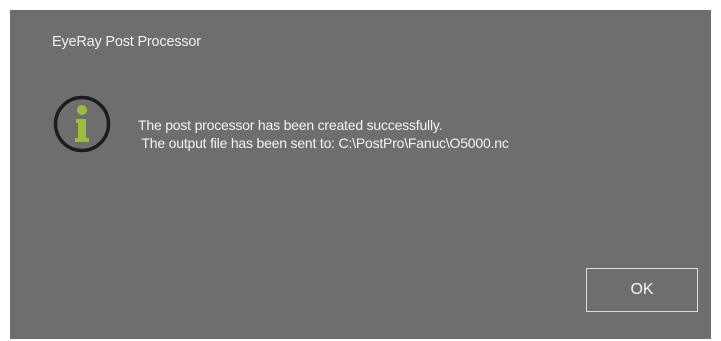  What do you see at coordinates (82, 124) in the screenshot?
I see `info-icon` at bounding box center [82, 124].